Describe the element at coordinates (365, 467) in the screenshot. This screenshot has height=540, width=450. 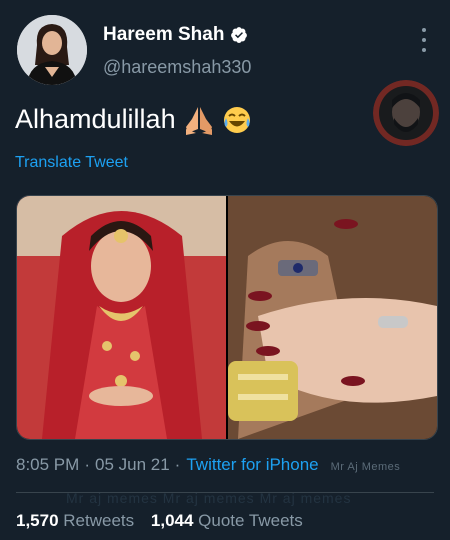
I see `watermark-text: Mr Aj Memes` at that location.